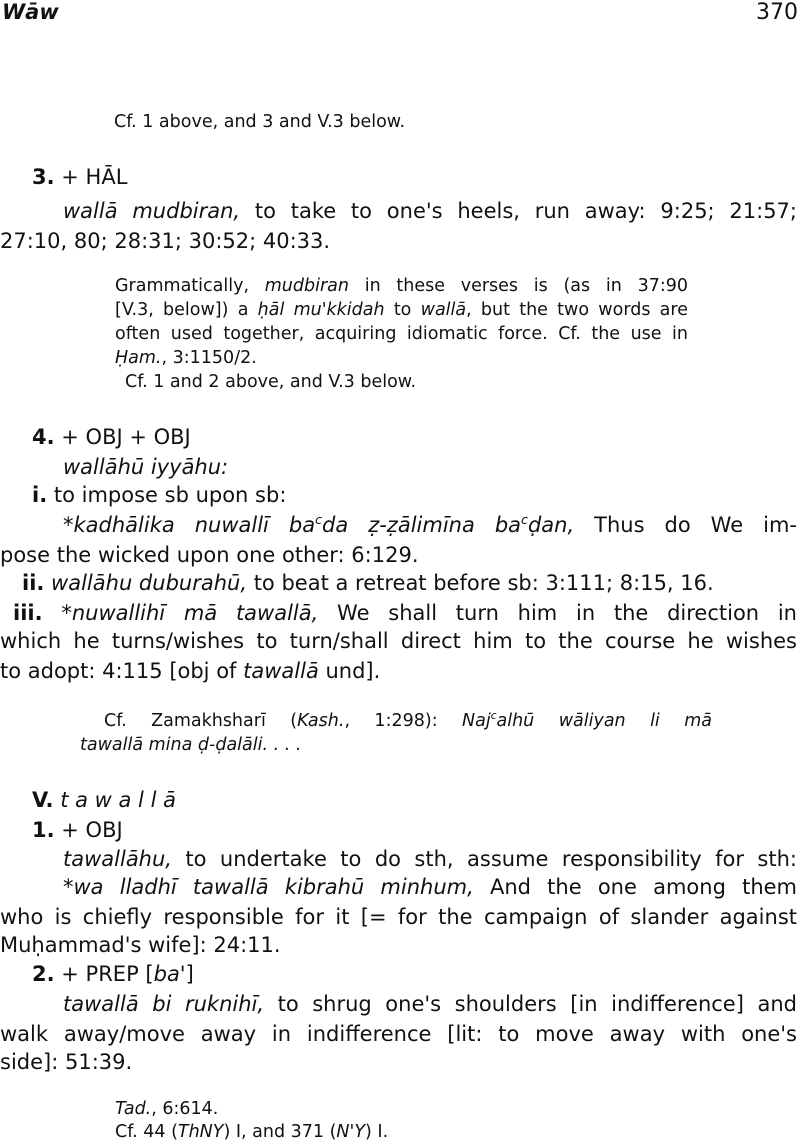 Image resolution: width=800 pixels, height=1147 pixels. Describe the element at coordinates (140, 945) in the screenshot. I see `text-line: Muḥammad's wife]: 24:11.` at that location.